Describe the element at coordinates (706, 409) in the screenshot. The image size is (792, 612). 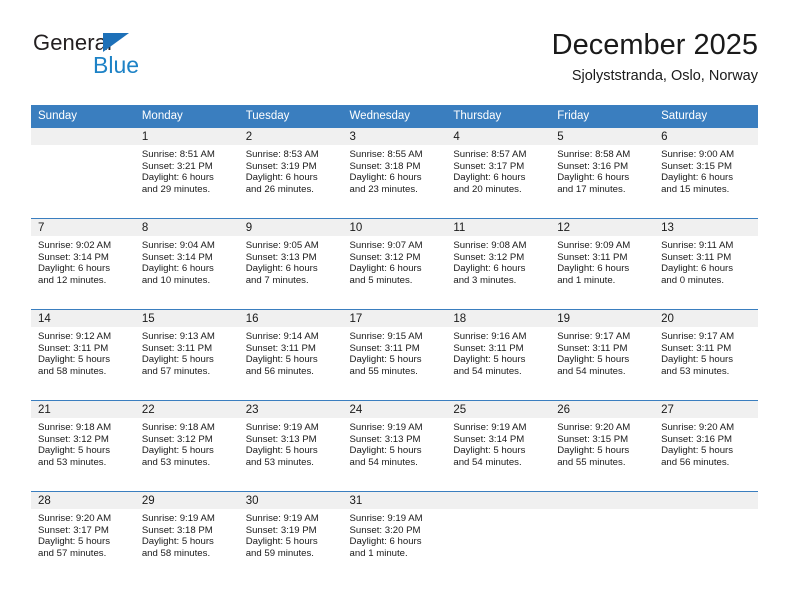
I see `day-number: 27` at that location.